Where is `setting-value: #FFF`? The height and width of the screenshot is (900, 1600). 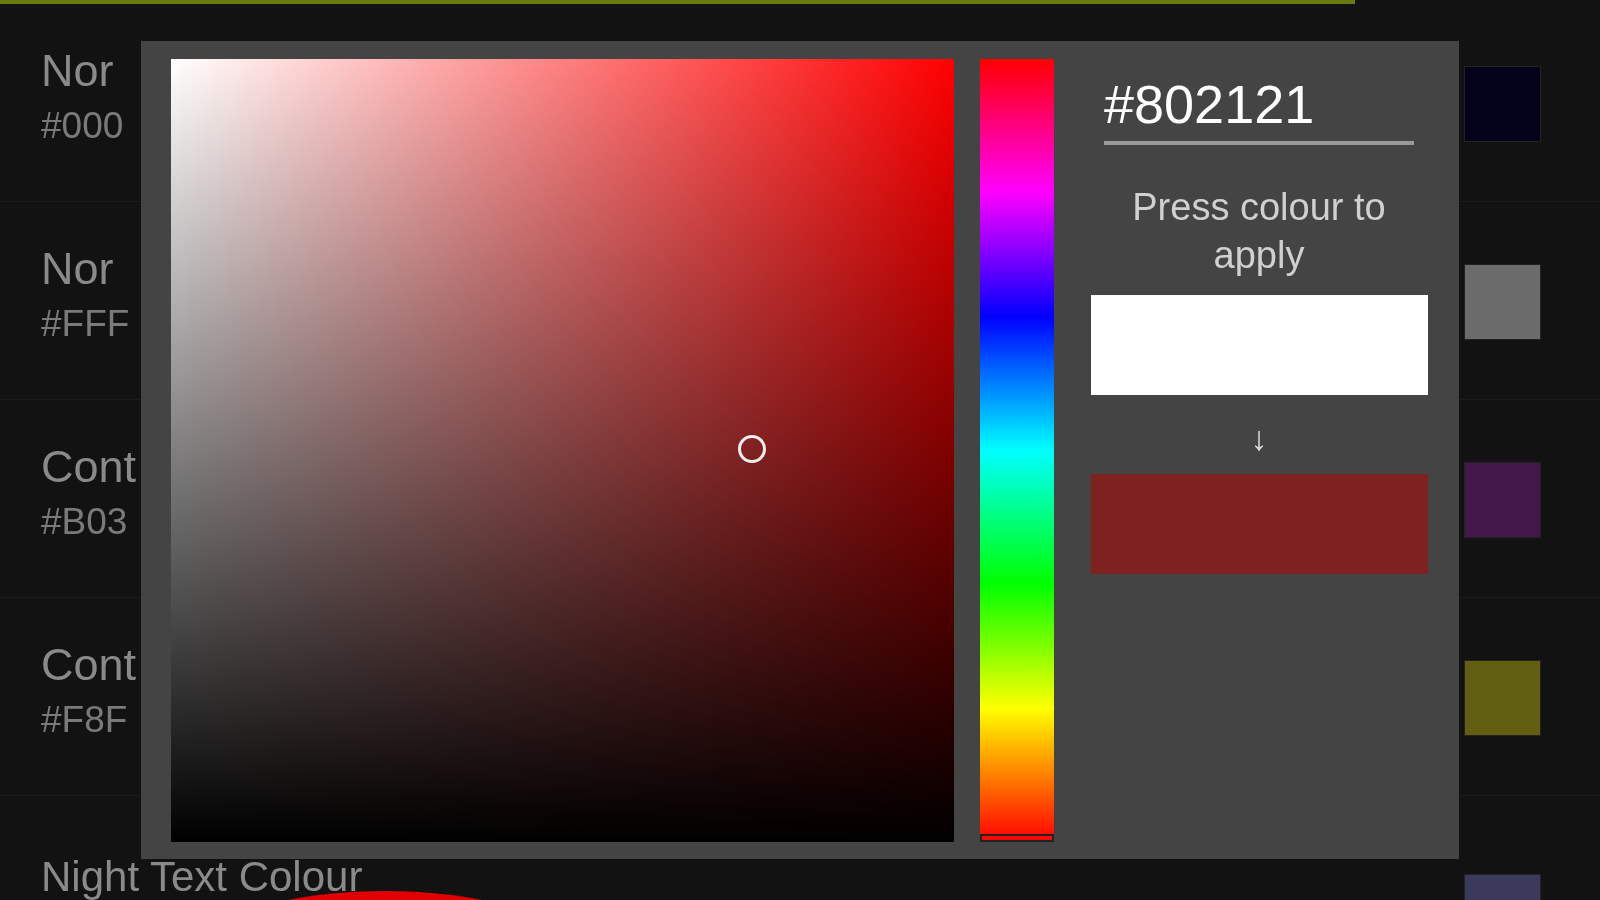 setting-value: #FFF is located at coordinates (85, 324).